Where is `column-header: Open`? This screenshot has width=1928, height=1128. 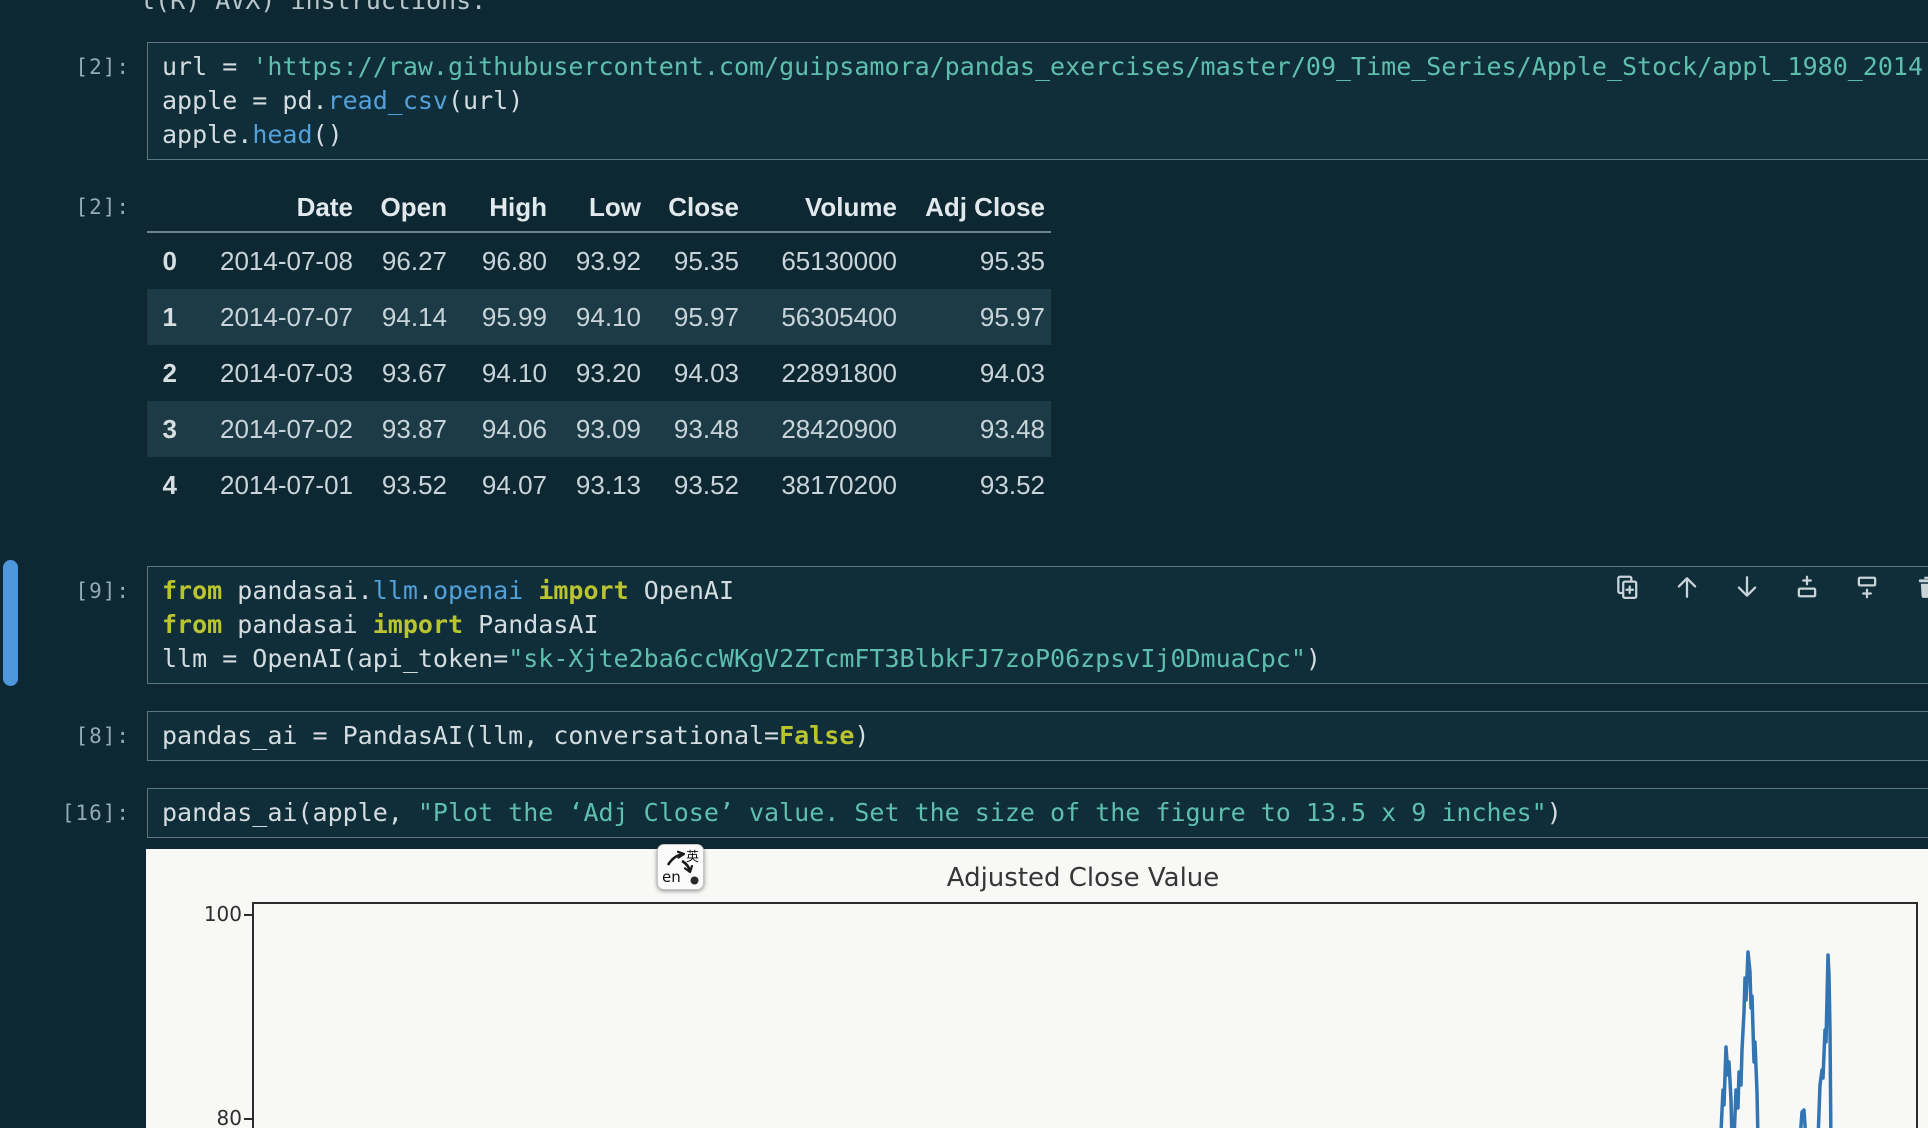 column-header: Open is located at coordinates (406, 208).